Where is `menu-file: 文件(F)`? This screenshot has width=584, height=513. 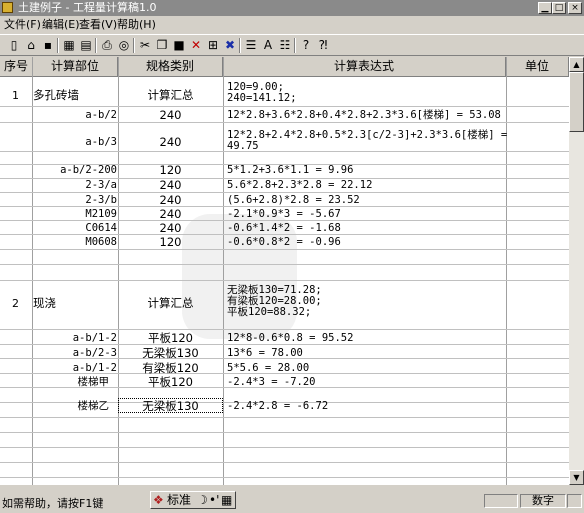
menu-file: 文件(F) is located at coordinates (22, 25).